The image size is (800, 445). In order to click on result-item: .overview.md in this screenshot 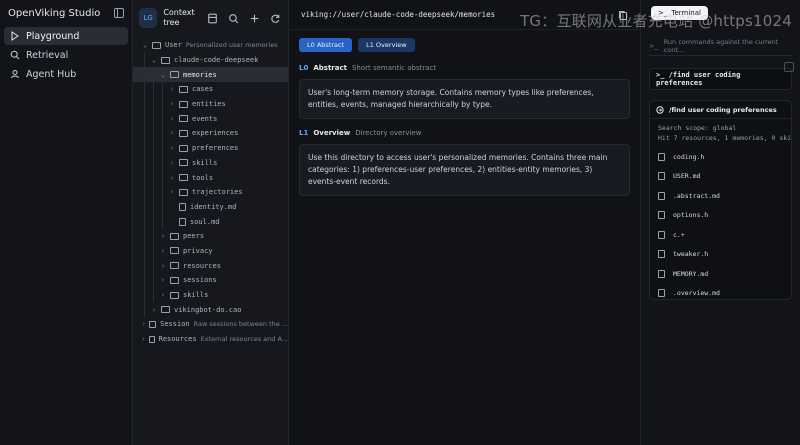, I will do `click(720, 292)`.